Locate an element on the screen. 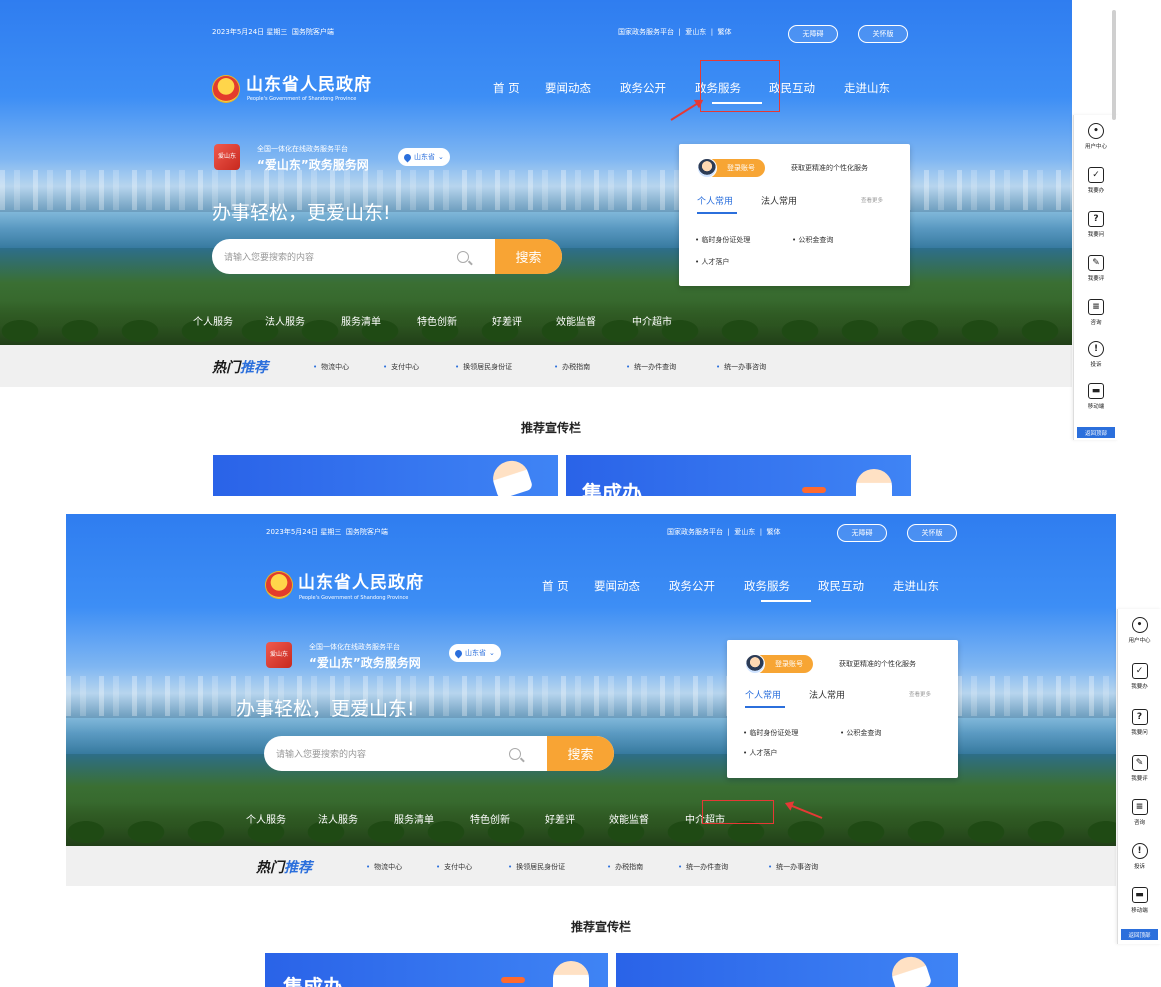 This screenshot has width=1161, height=987. sidebar-label: 咨询 is located at coordinates (1096, 323).